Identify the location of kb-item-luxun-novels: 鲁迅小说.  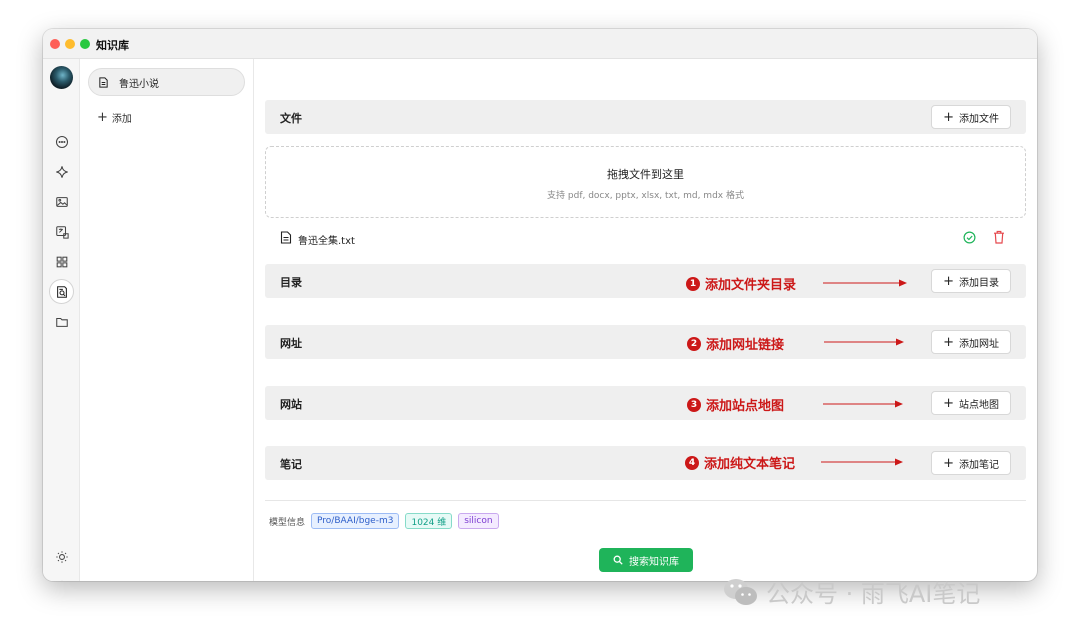
(166, 82).